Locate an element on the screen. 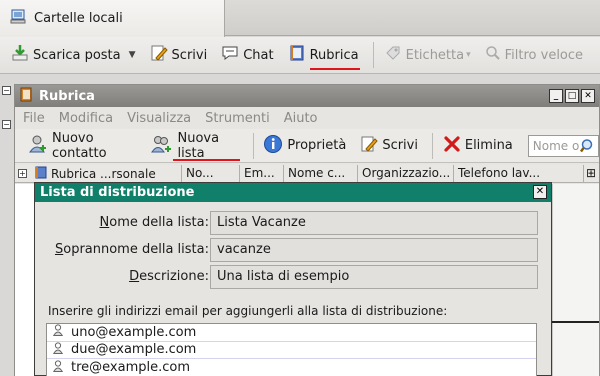 This screenshot has height=376, width=600. new-list-button: Nuova lista is located at coordinates (194, 145).